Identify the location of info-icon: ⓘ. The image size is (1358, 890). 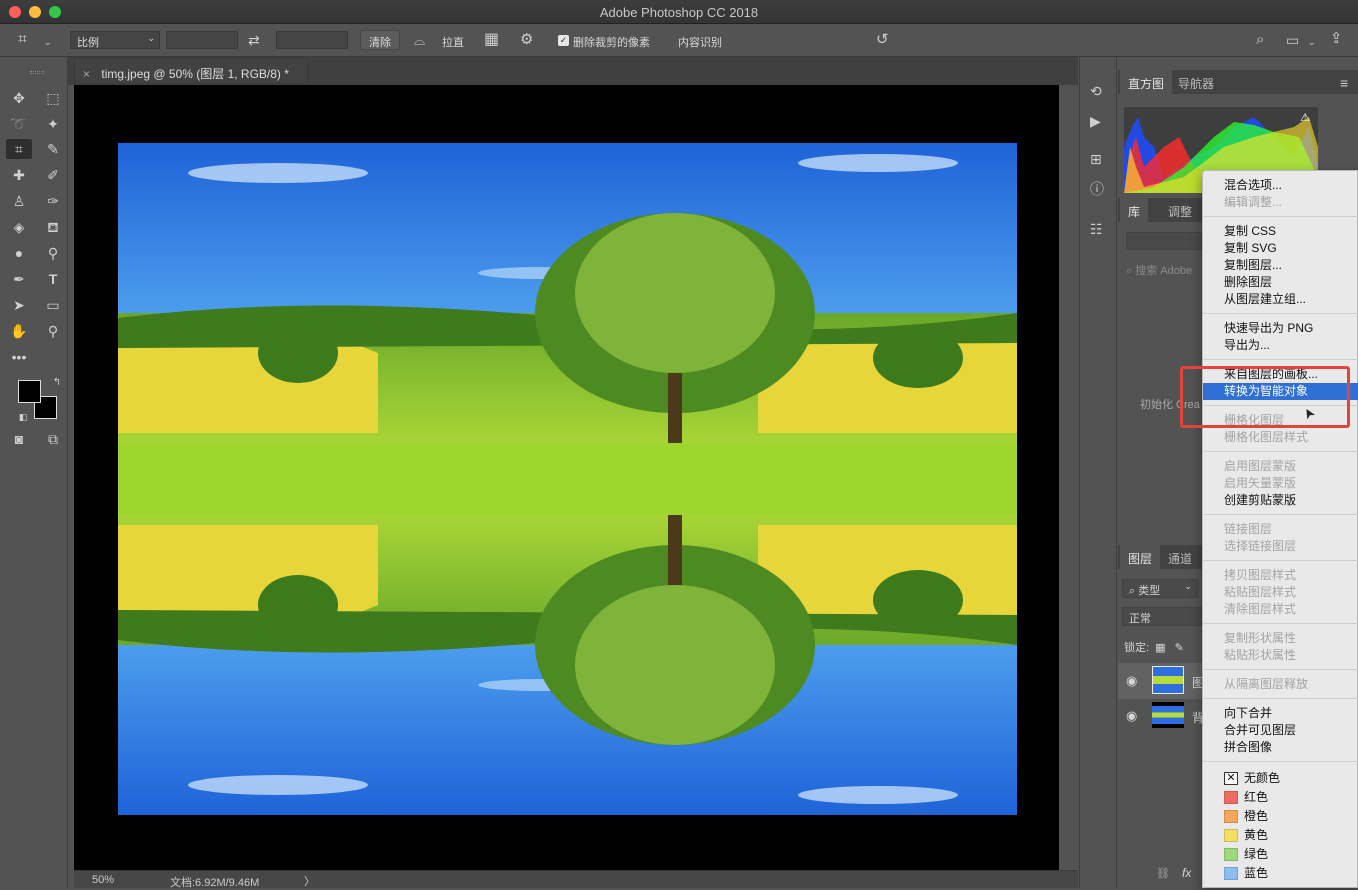
(1097, 189).